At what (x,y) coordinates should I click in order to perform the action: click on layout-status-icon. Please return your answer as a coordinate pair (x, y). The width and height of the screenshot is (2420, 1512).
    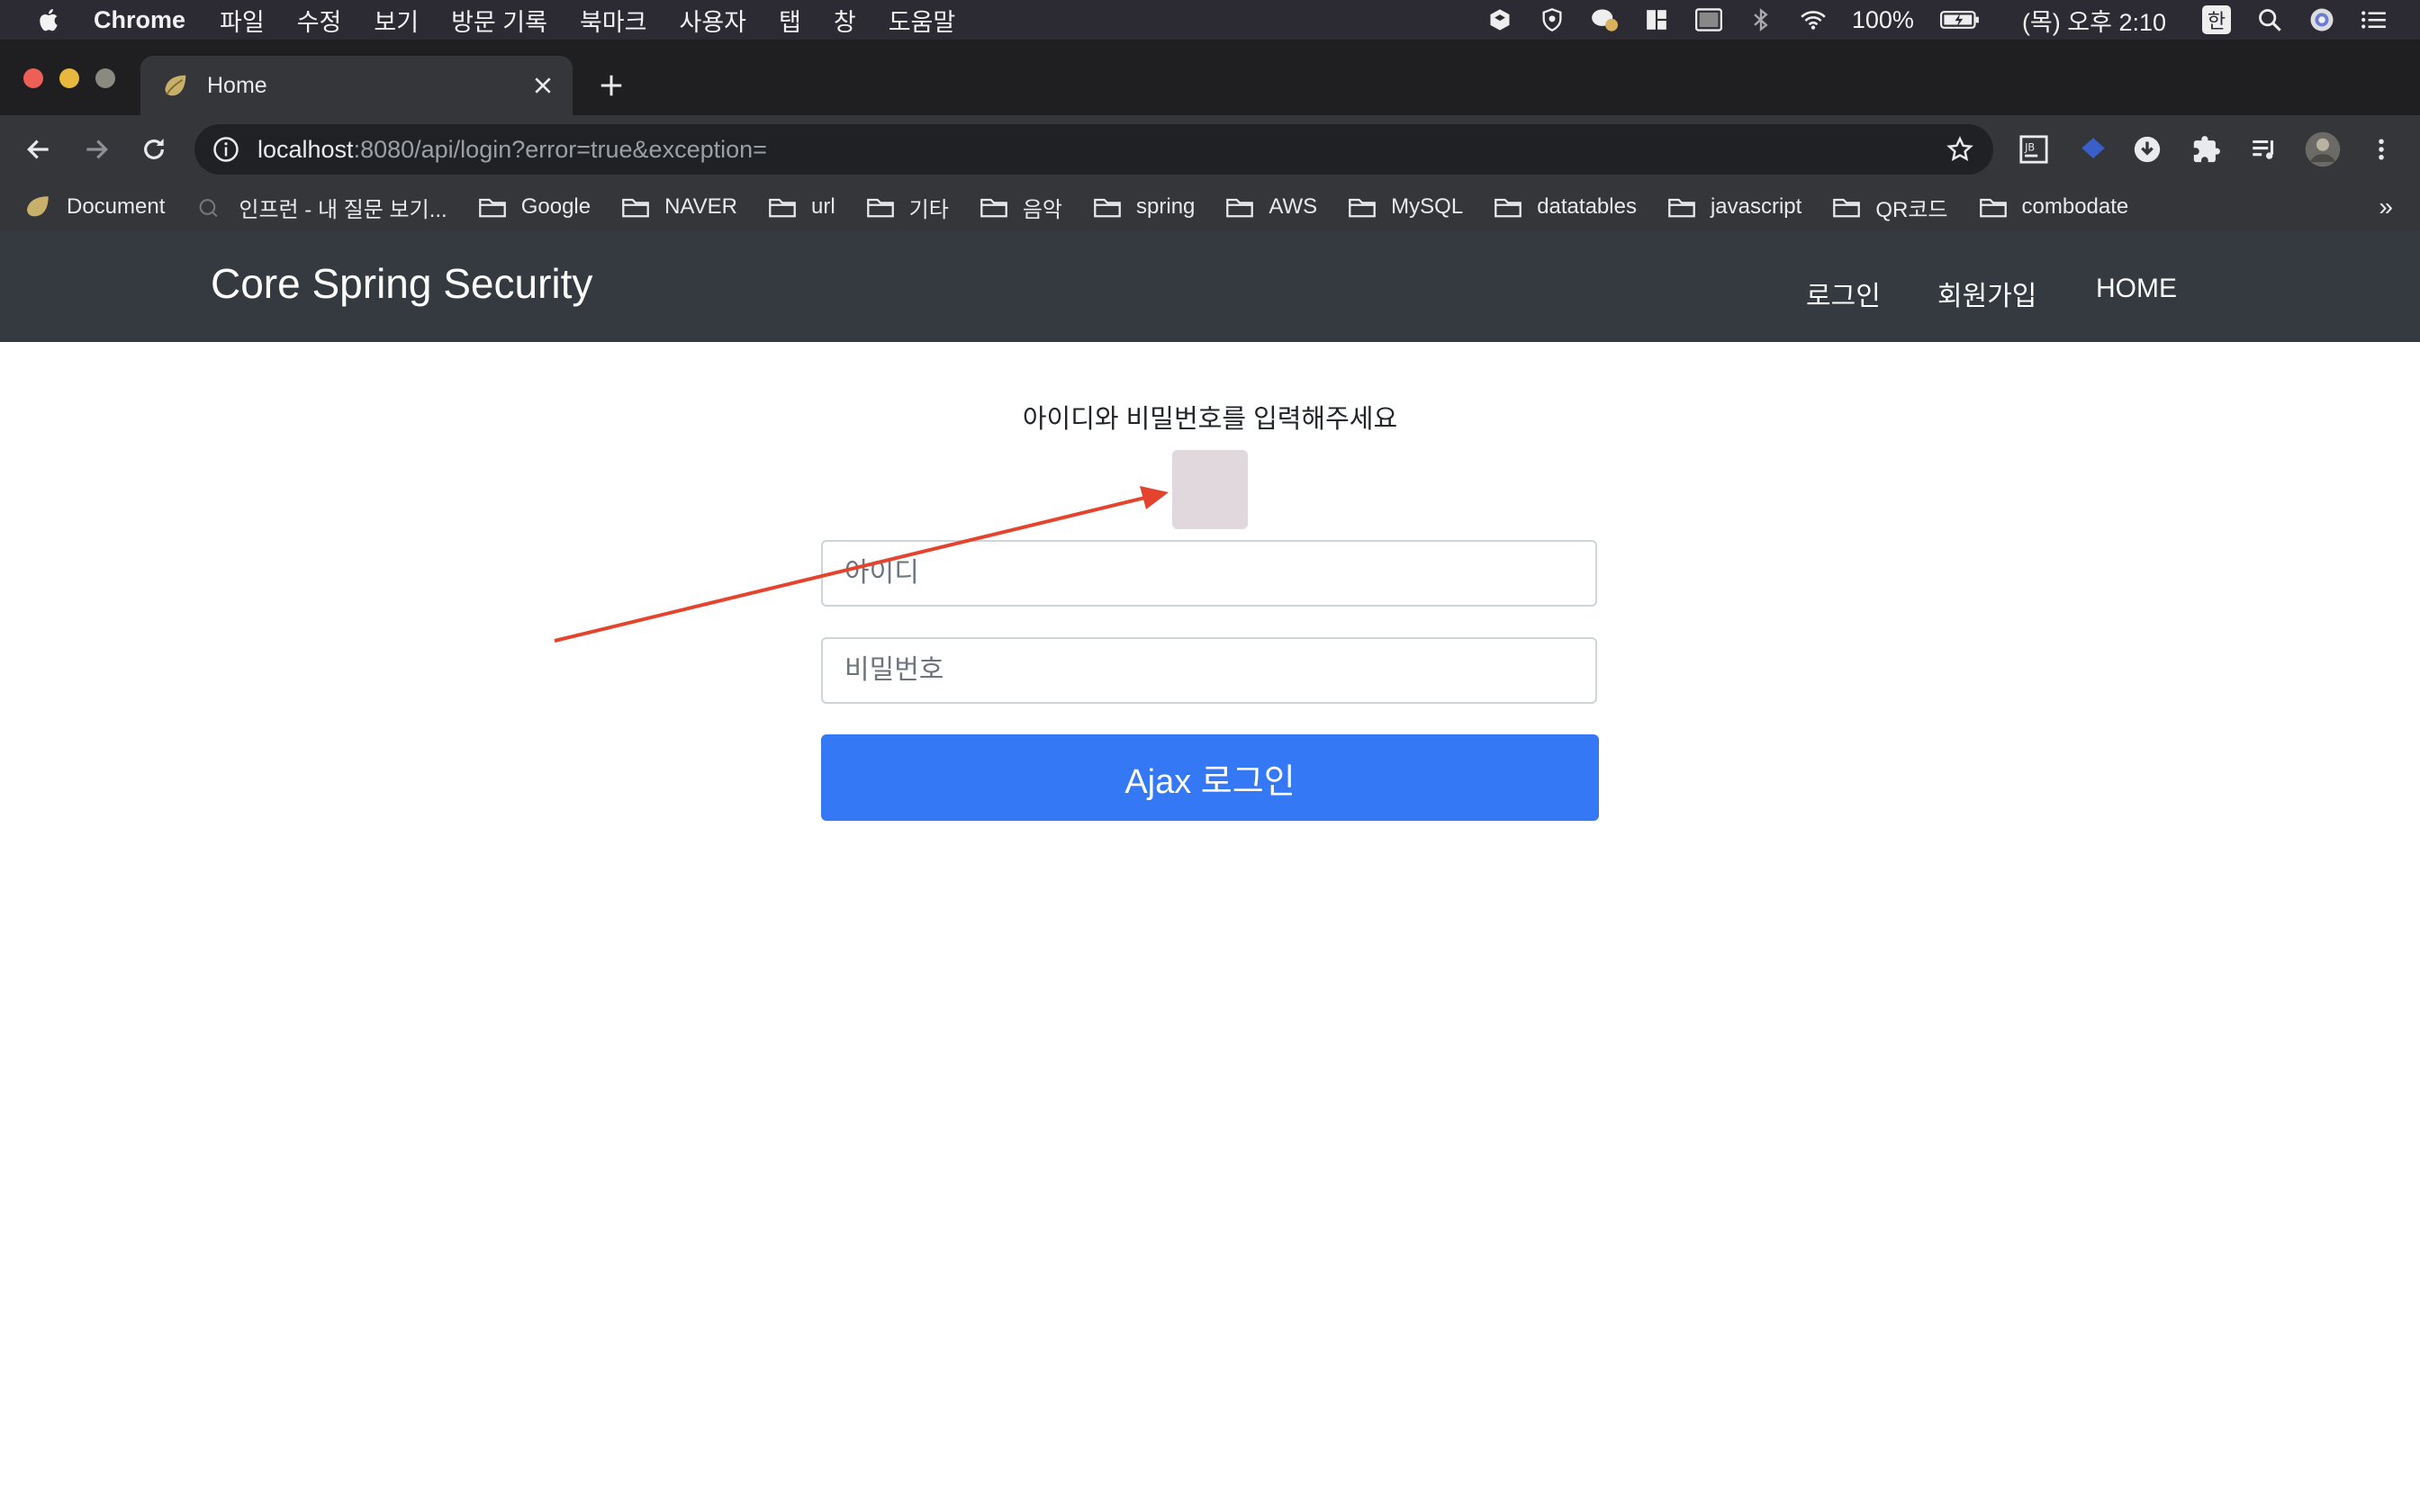
    Looking at the image, I should click on (1656, 19).